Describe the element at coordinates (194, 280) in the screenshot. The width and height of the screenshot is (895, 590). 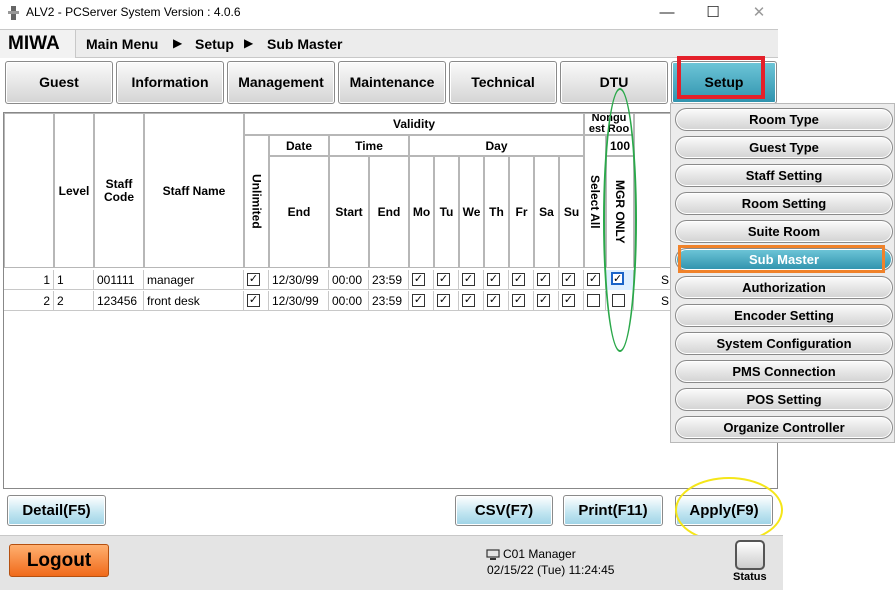
I see `row-staff-name: manager` at that location.